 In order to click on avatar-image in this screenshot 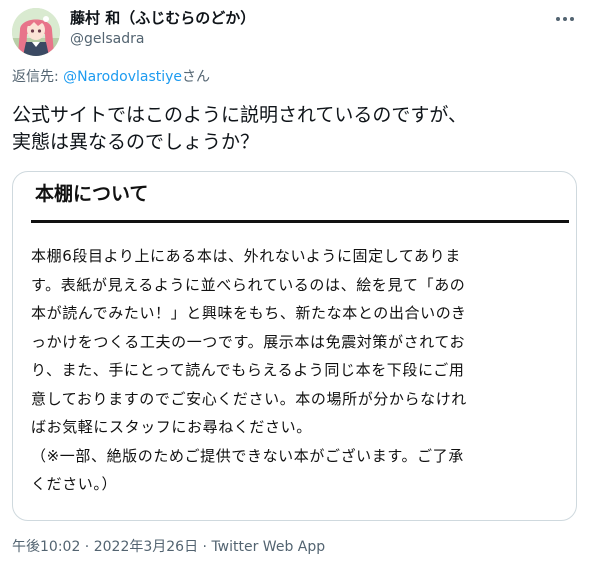, I will do `click(36, 32)`.